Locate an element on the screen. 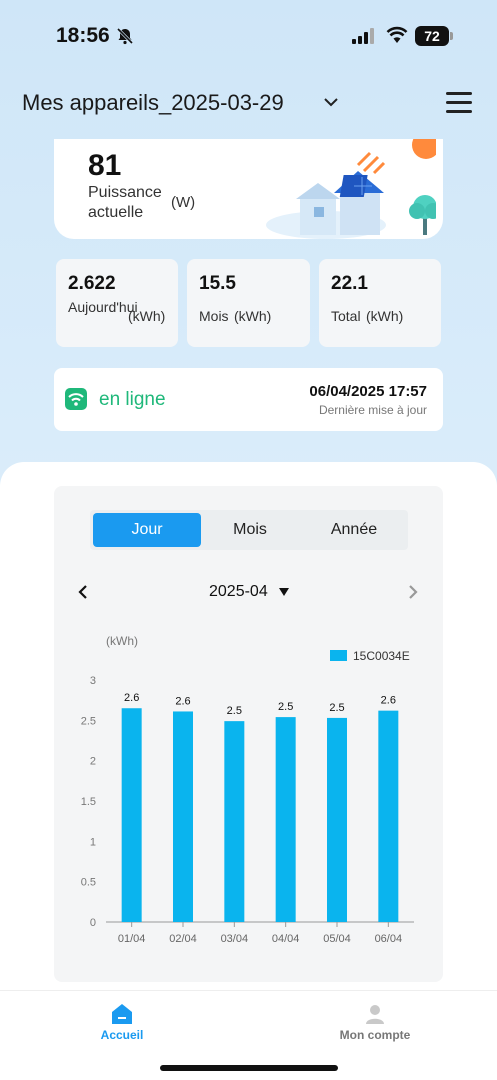 The height and width of the screenshot is (1080, 497). date-selector: 2025-04 is located at coordinates (238, 592).